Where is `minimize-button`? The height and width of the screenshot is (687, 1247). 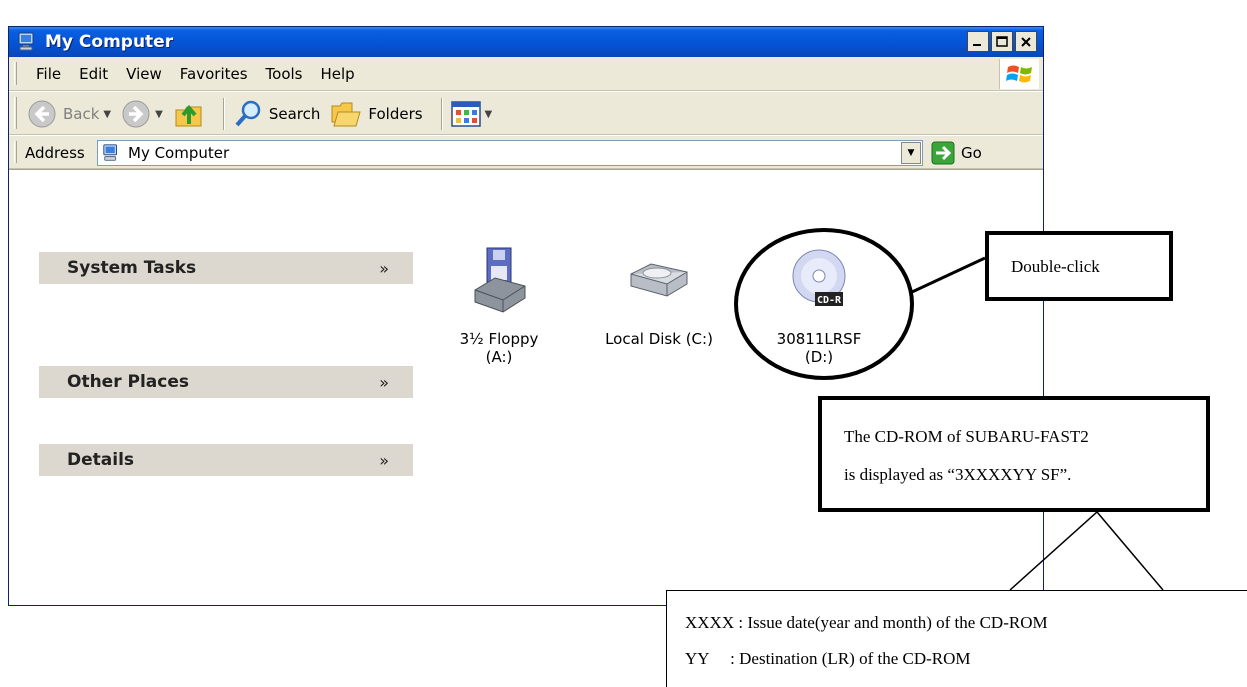
minimize-button is located at coordinates (978, 41).